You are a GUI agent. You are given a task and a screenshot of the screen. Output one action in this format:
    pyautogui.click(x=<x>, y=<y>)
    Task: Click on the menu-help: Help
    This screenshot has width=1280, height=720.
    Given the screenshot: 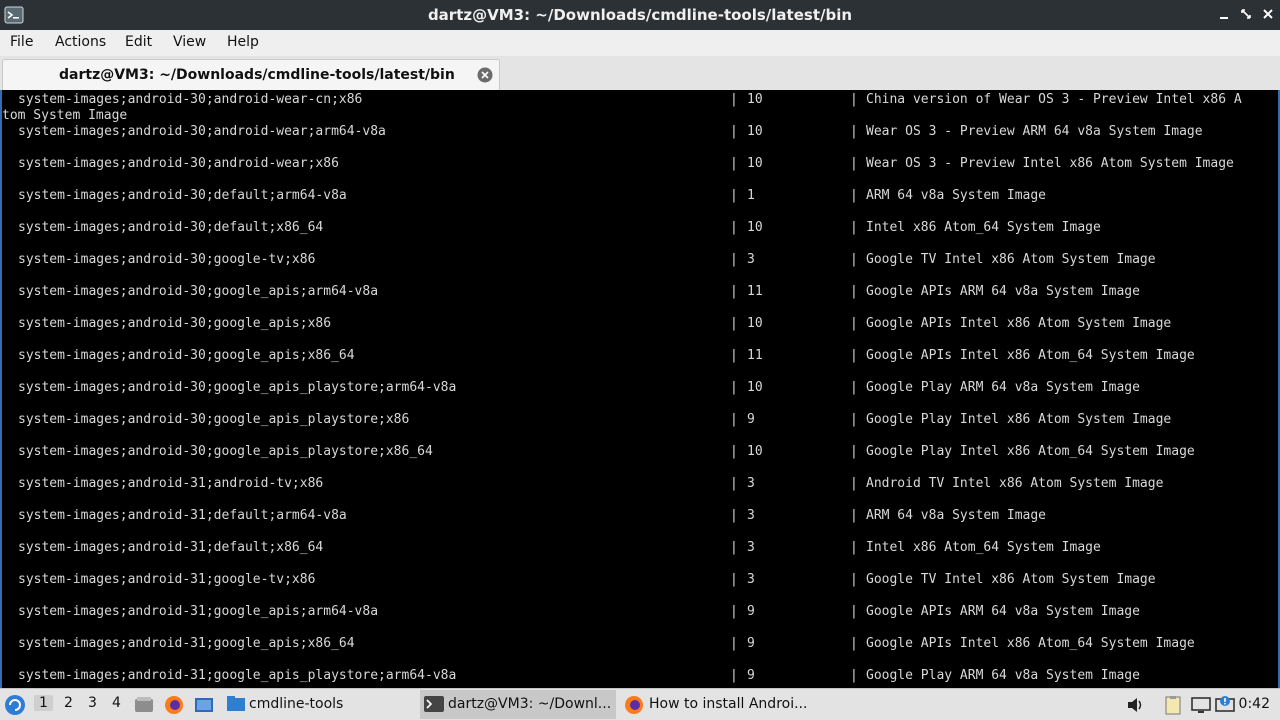 What is the action you would take?
    pyautogui.click(x=243, y=42)
    